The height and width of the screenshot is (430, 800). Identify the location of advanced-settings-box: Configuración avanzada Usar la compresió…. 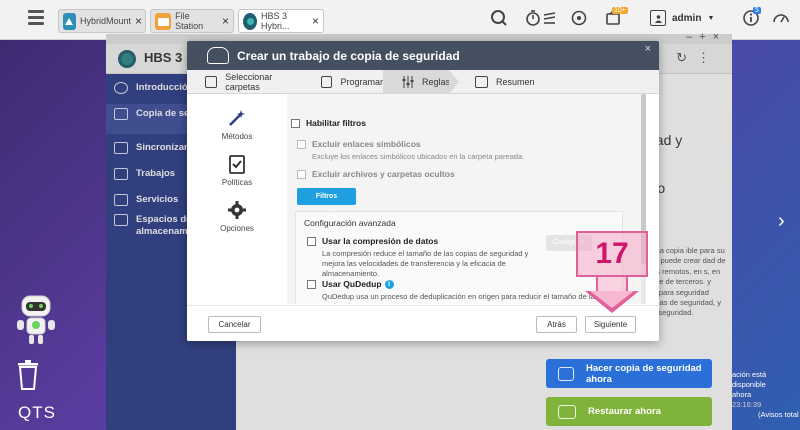
(459, 257).